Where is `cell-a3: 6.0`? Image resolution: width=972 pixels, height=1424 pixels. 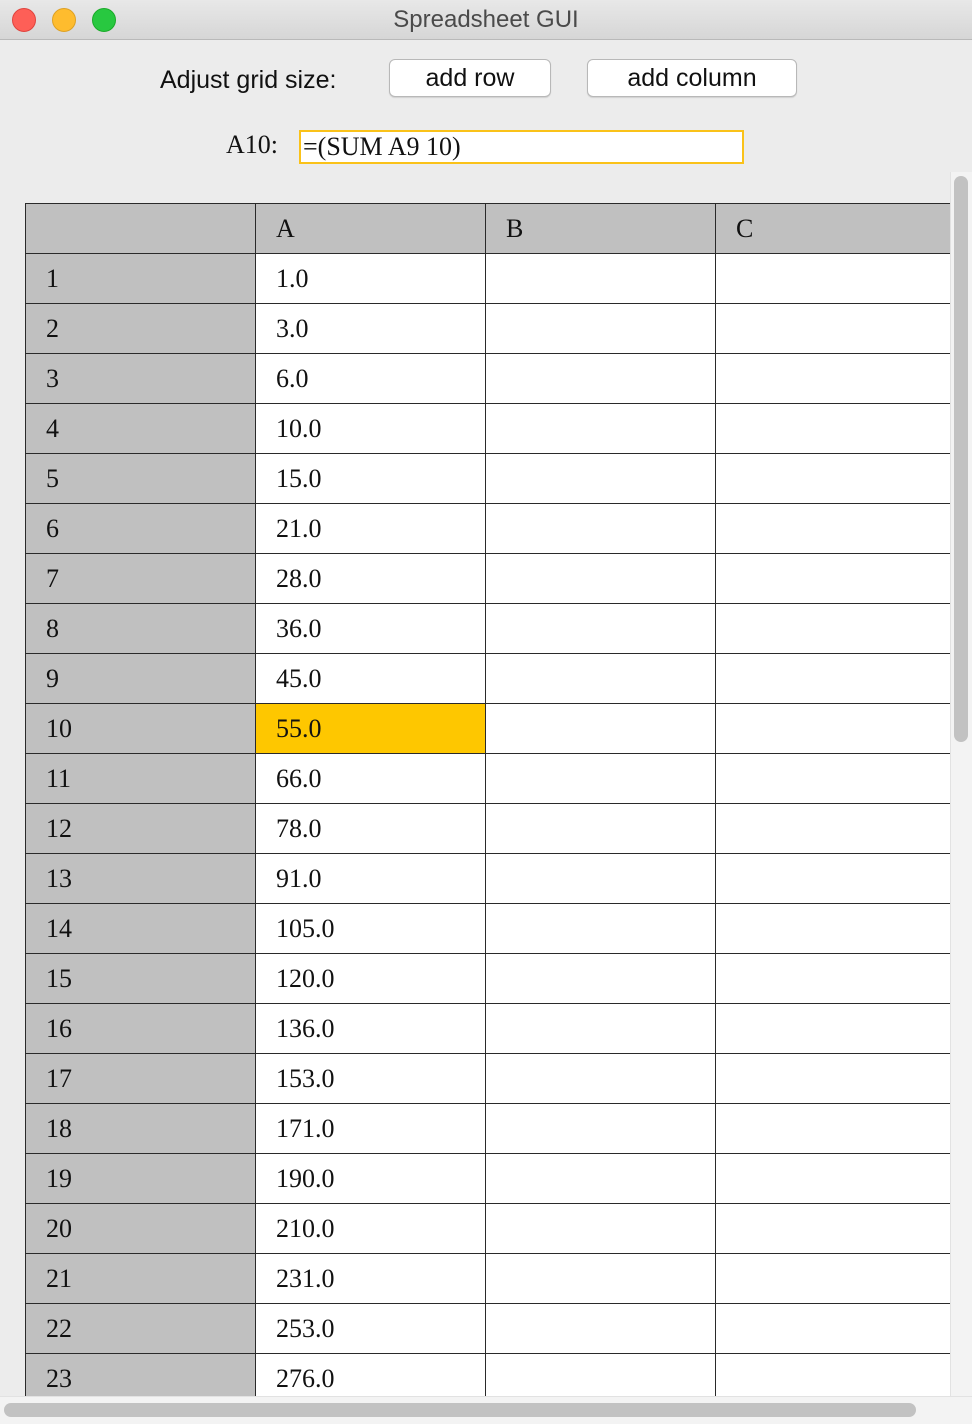
cell-a3: 6.0 is located at coordinates (370, 378).